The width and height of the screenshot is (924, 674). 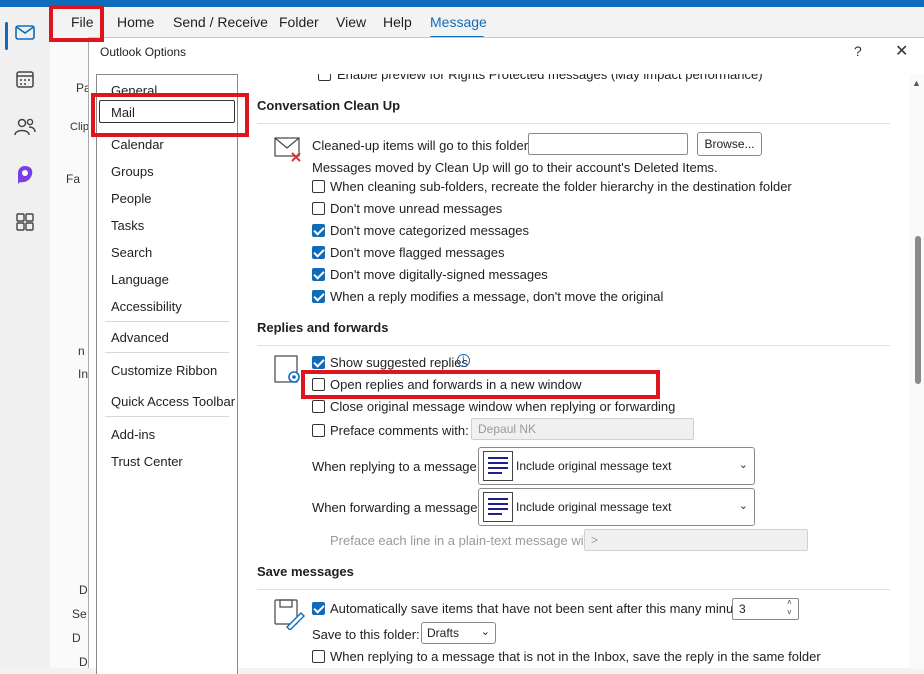 What do you see at coordinates (443, 633) in the screenshot?
I see `save-folder-value: Drafts` at bounding box center [443, 633].